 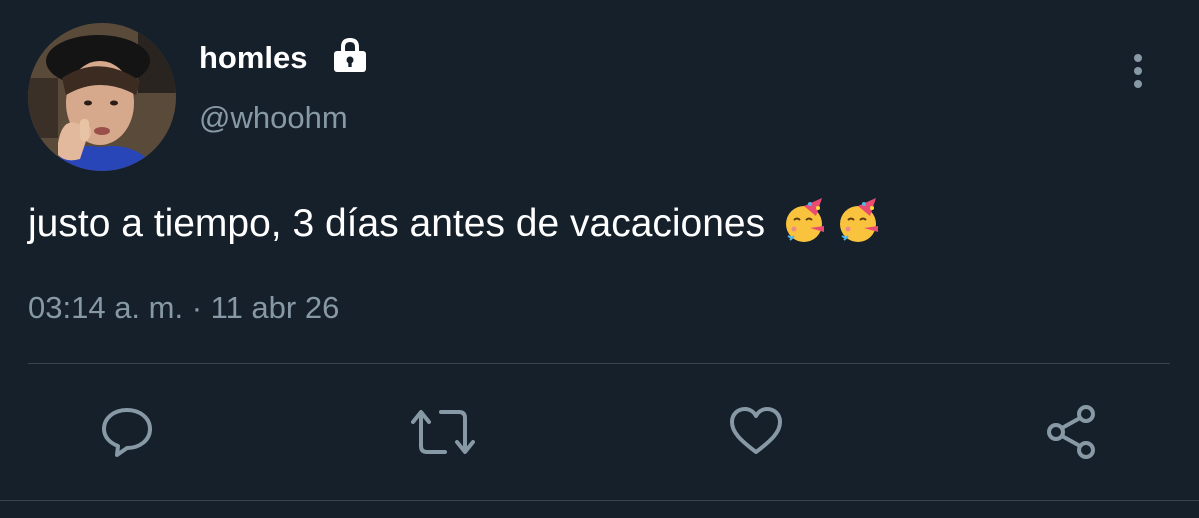 I want to click on tweet-timestamp: 03:14 a. m. · 11 abr 26, so click(x=183, y=308).